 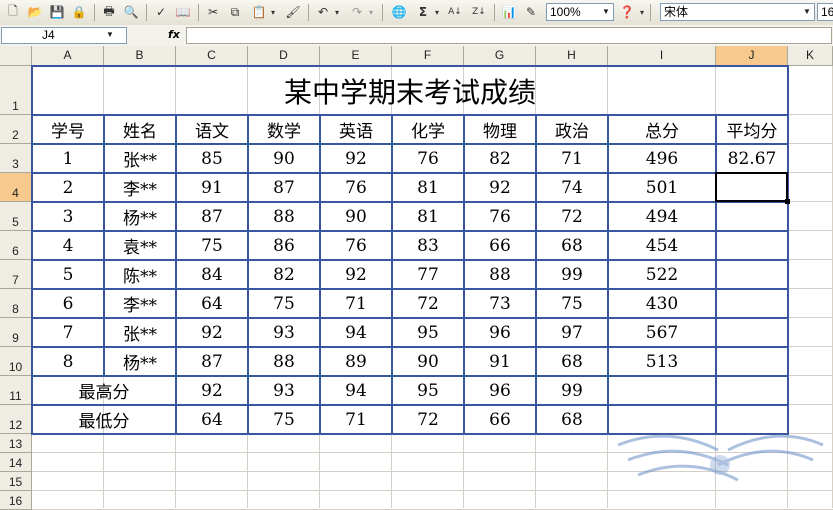 What do you see at coordinates (572, 390) in the screenshot?
I see `max-value-cell: 99` at bounding box center [572, 390].